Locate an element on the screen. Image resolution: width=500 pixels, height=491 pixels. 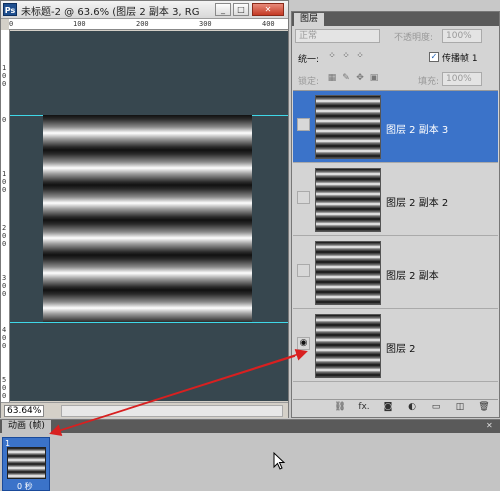
ruler-tick: 5 is located at coordinates (4, 380).